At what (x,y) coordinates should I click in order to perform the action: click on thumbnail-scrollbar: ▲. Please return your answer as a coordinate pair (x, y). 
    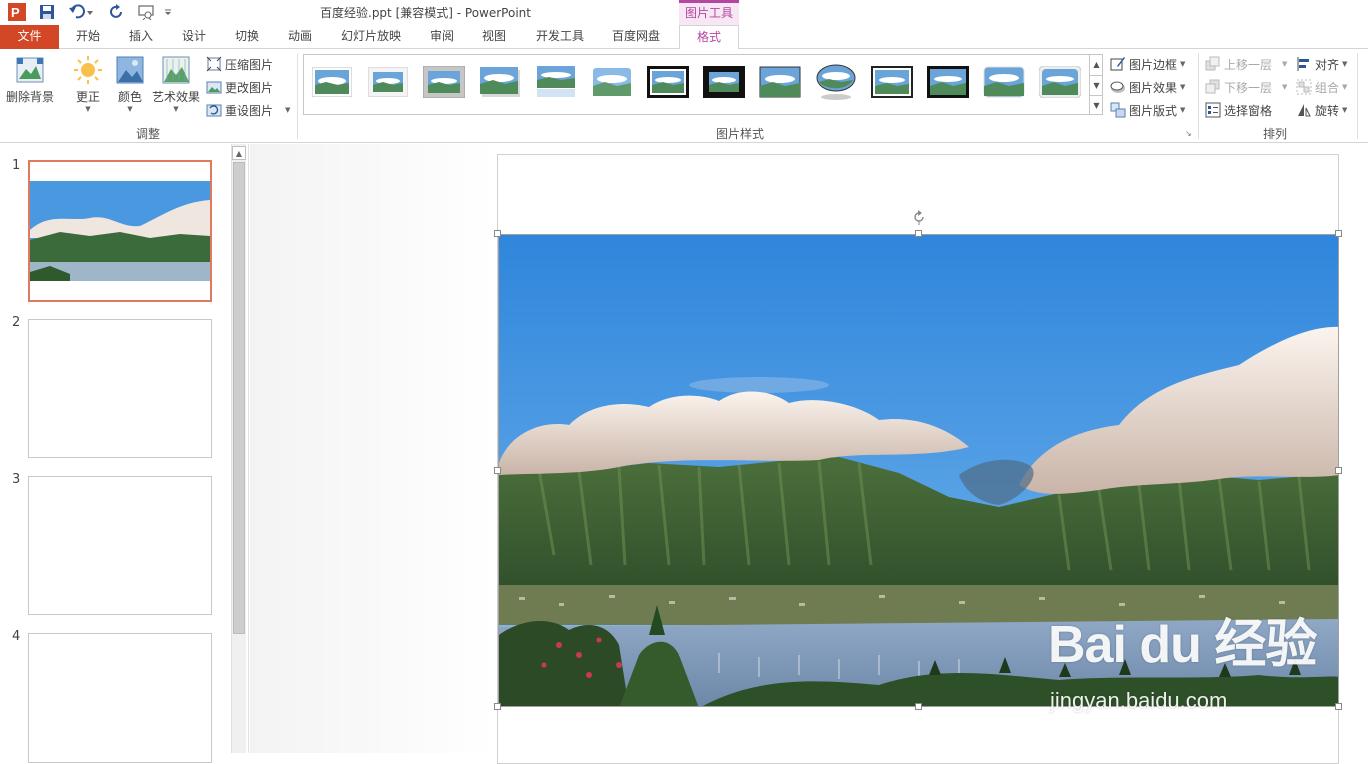
    Looking at the image, I should click on (238, 448).